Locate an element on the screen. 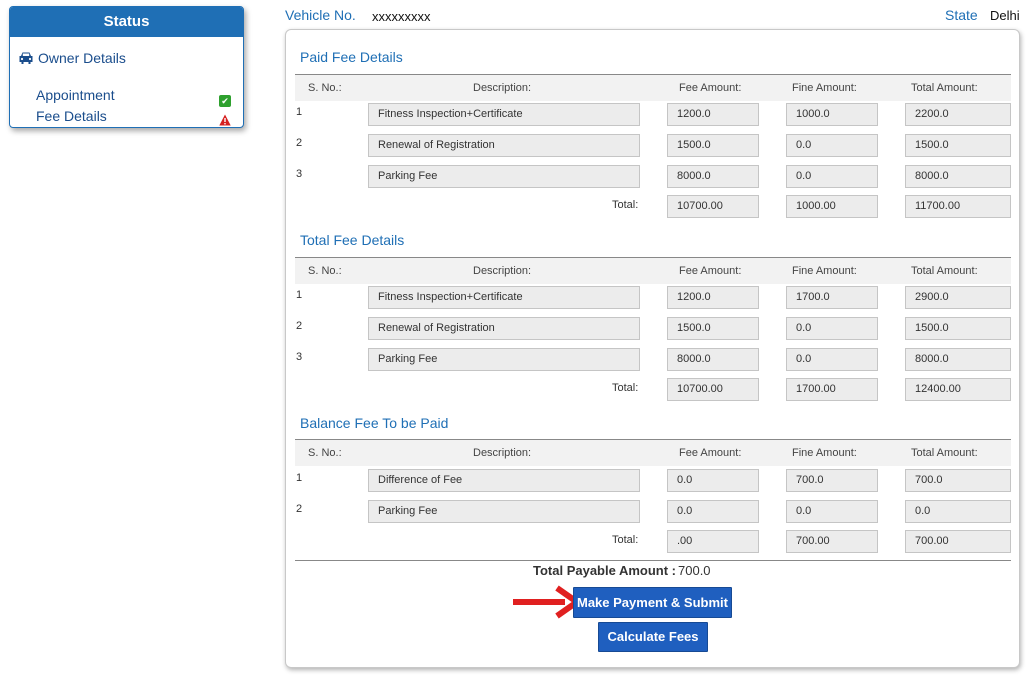 The height and width of the screenshot is (677, 1032). make-payment-submit-button: Make Payment & Submit is located at coordinates (652, 602).